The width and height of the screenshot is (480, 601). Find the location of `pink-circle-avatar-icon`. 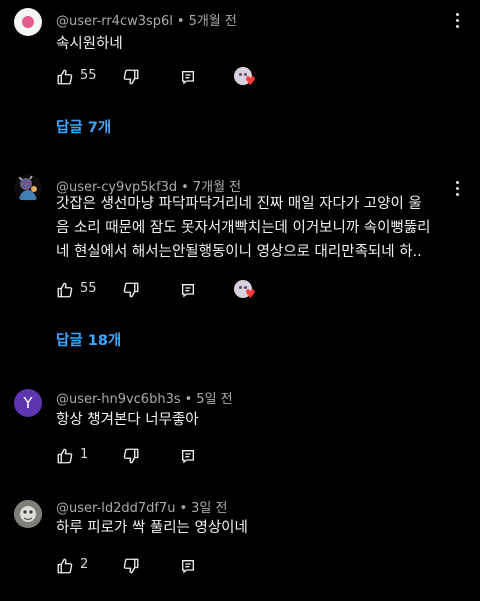

pink-circle-avatar-icon is located at coordinates (28, 22).